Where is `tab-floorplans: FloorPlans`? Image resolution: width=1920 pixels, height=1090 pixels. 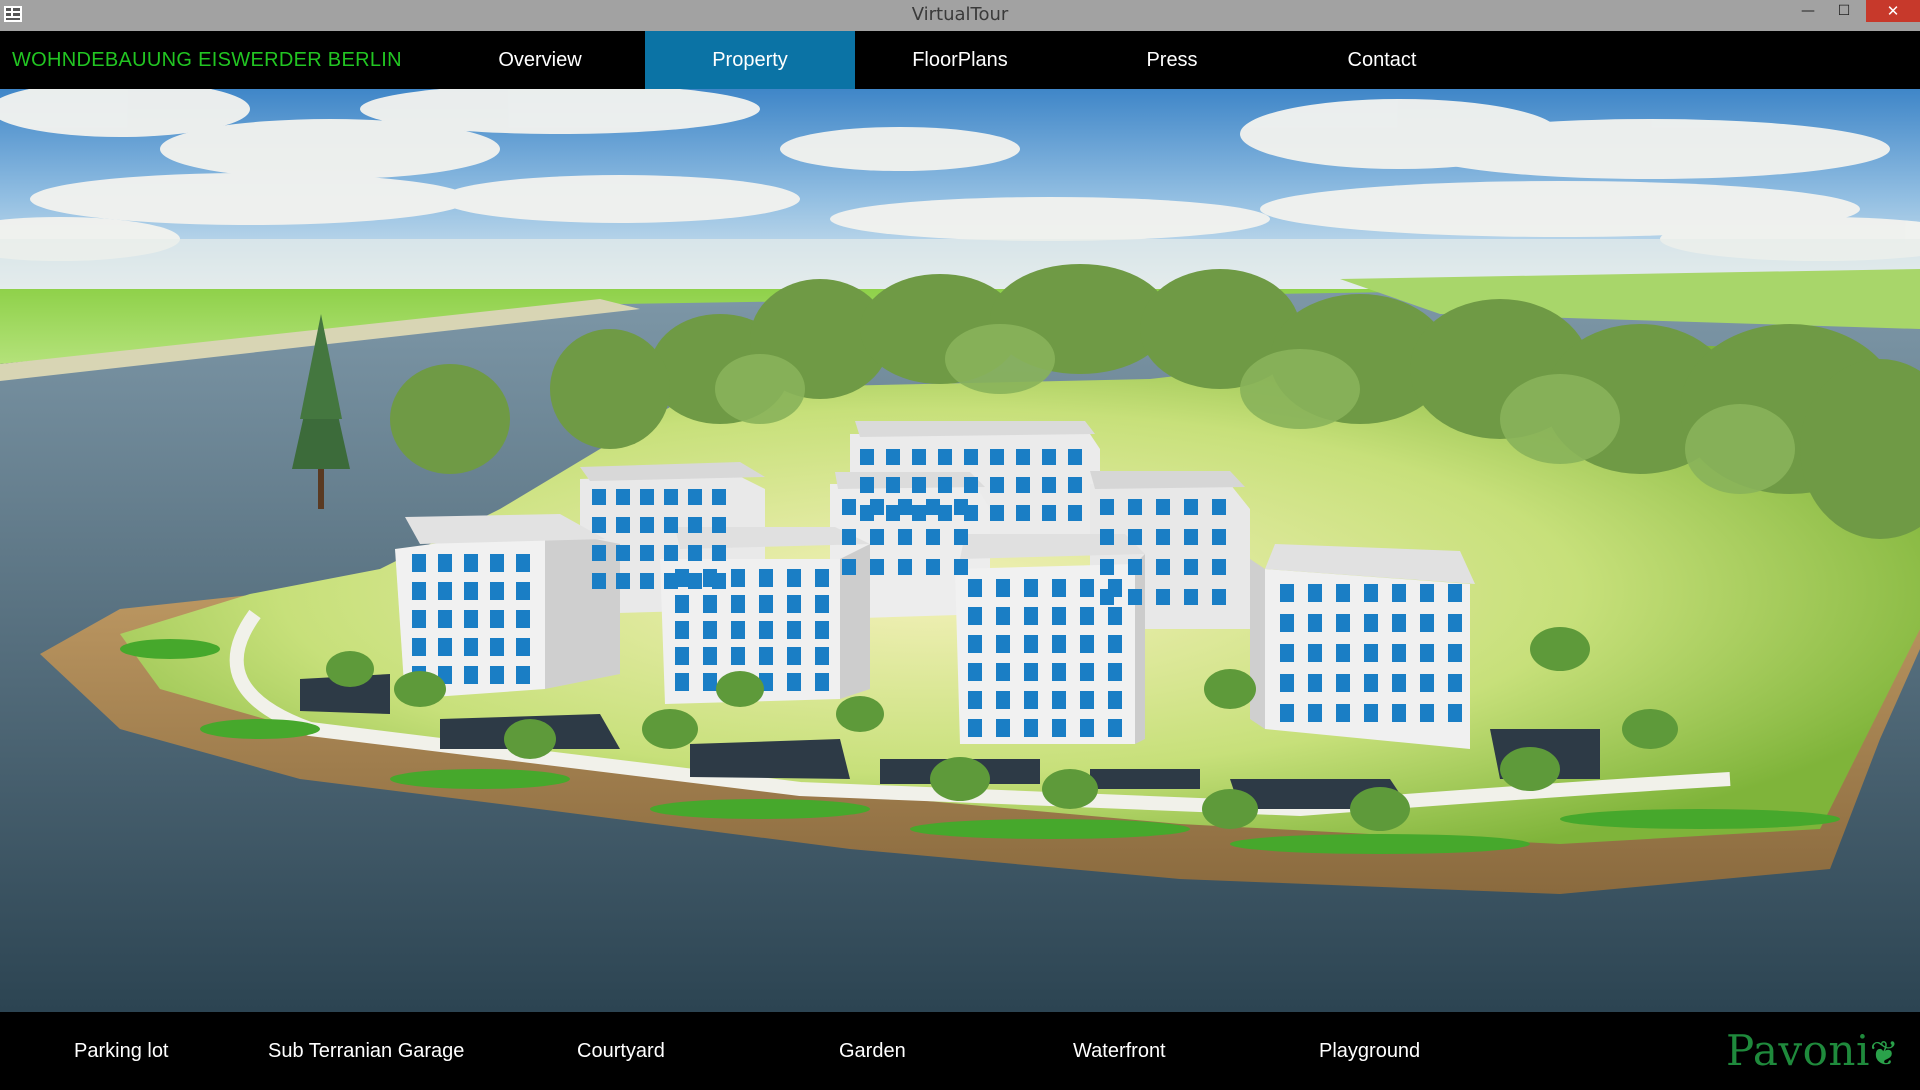 tab-floorplans: FloorPlans is located at coordinates (960, 60).